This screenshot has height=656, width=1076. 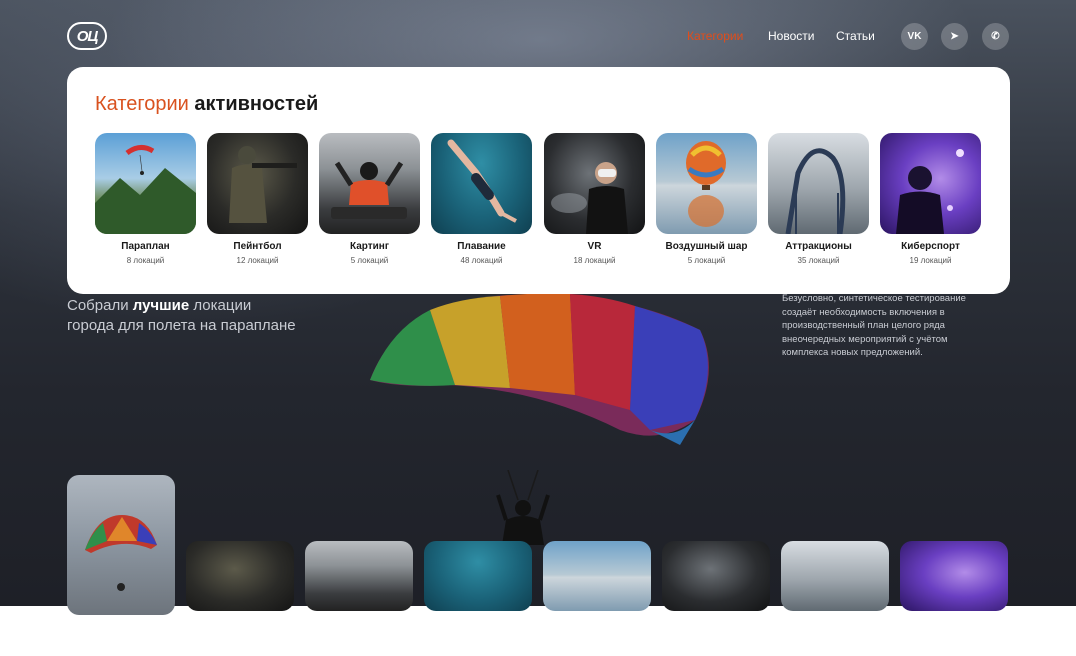 I want to click on category-card-karting: Картинг 5 локаций, so click(x=369, y=199).